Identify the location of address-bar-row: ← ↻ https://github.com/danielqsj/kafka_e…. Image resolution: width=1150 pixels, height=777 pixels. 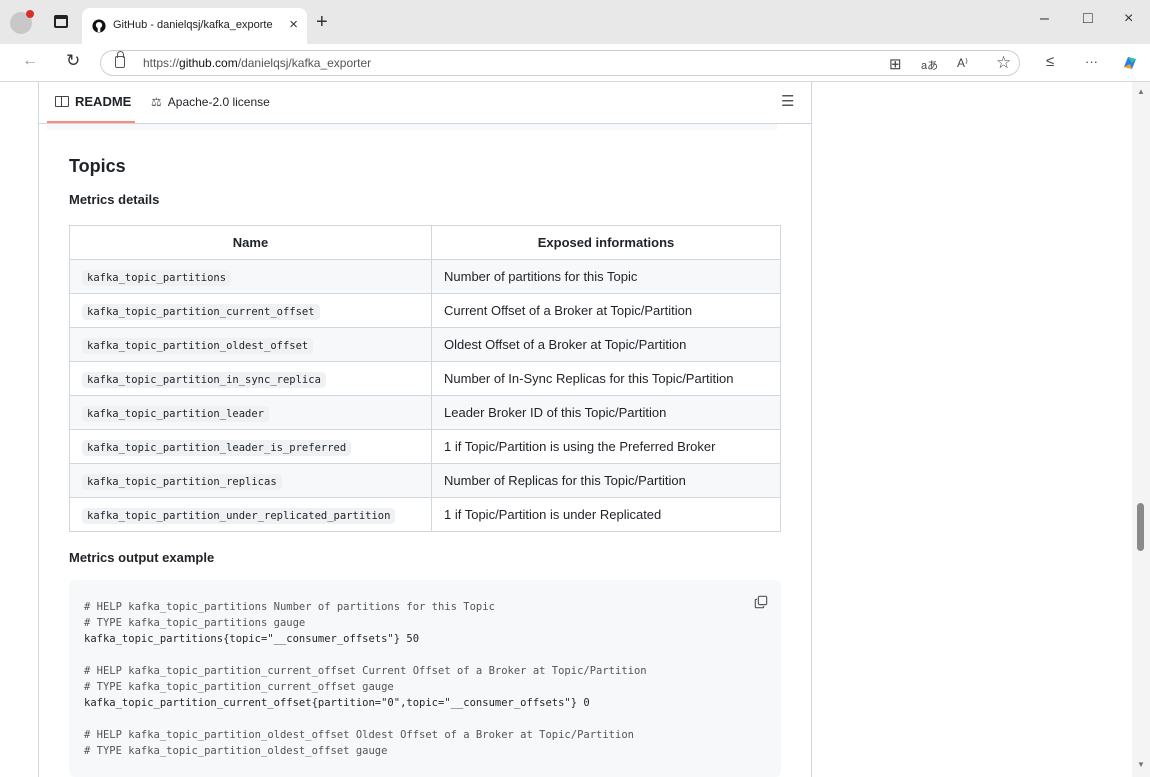
(575, 63).